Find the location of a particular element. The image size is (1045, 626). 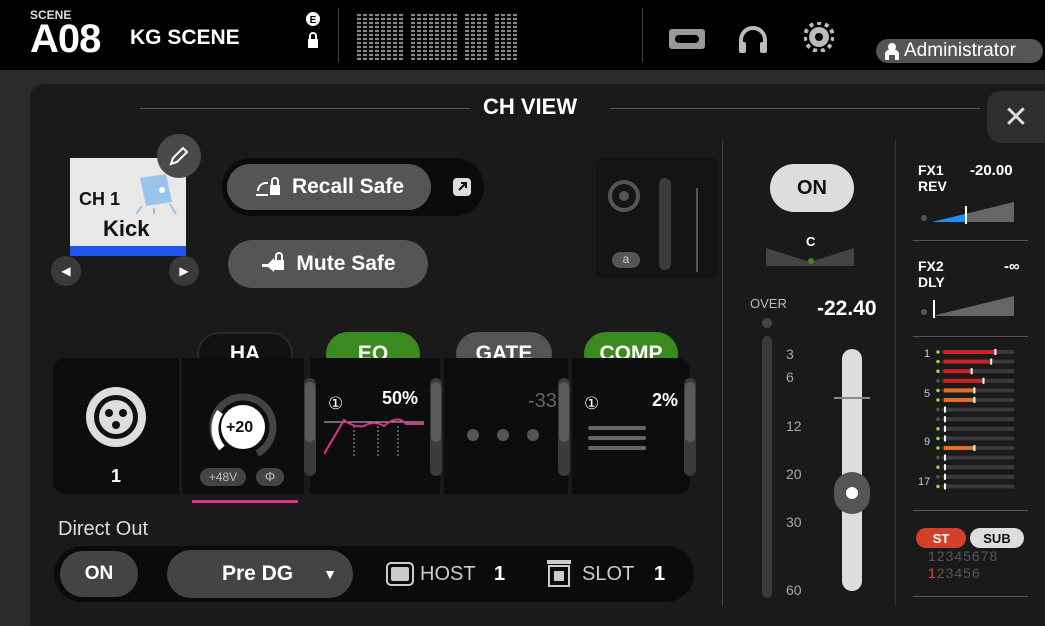

channel-name: Kick is located at coordinates (126, 228).